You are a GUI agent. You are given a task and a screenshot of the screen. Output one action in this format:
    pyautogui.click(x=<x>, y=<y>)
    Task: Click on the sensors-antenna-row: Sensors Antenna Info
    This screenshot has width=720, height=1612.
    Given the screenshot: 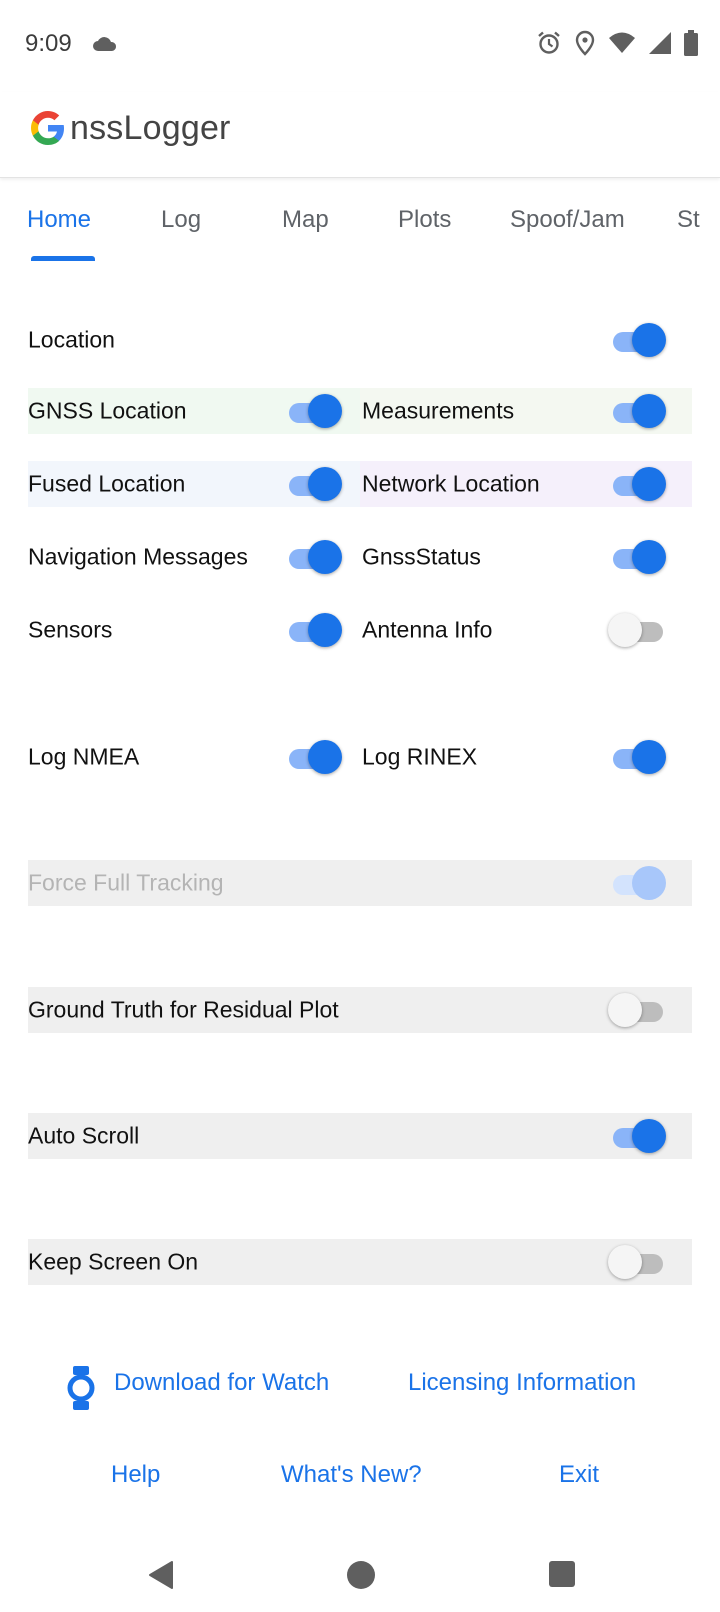 What is the action you would take?
    pyautogui.click(x=360, y=630)
    